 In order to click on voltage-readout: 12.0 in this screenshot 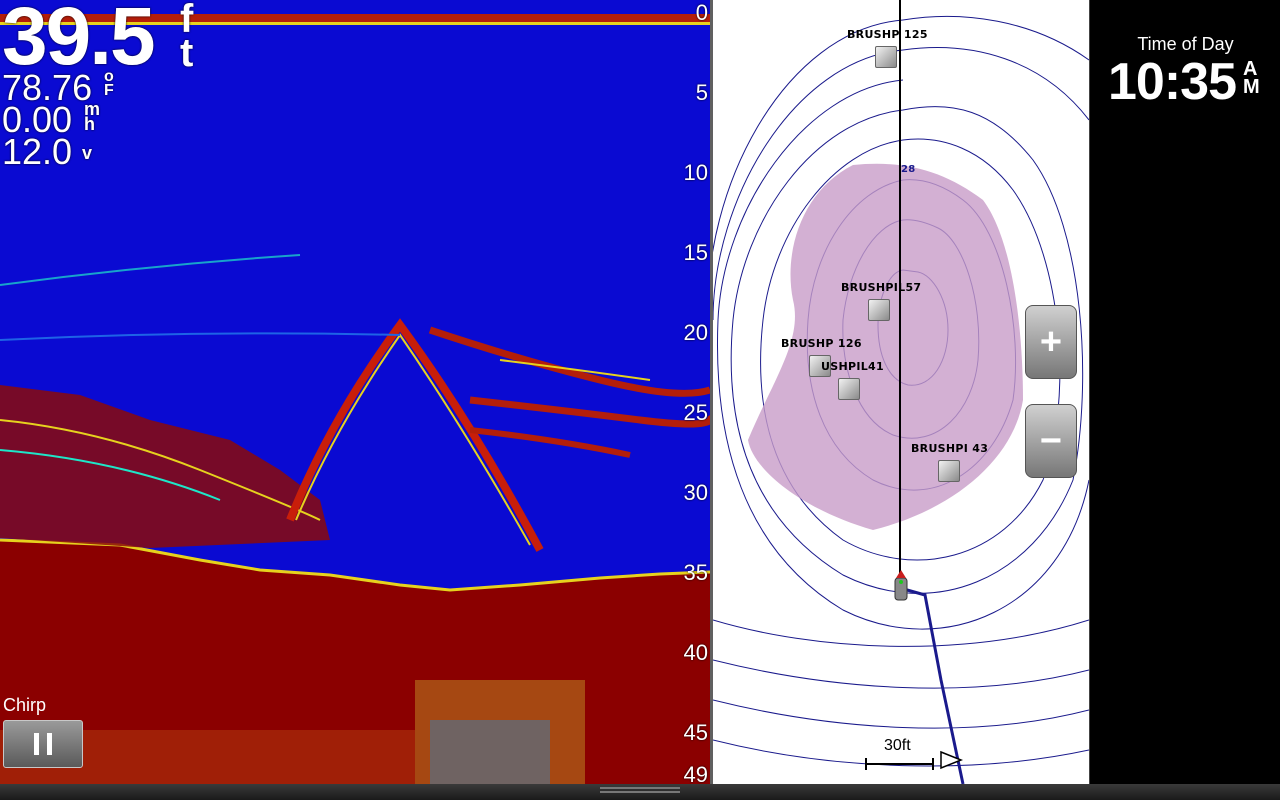, I will do `click(37, 151)`.